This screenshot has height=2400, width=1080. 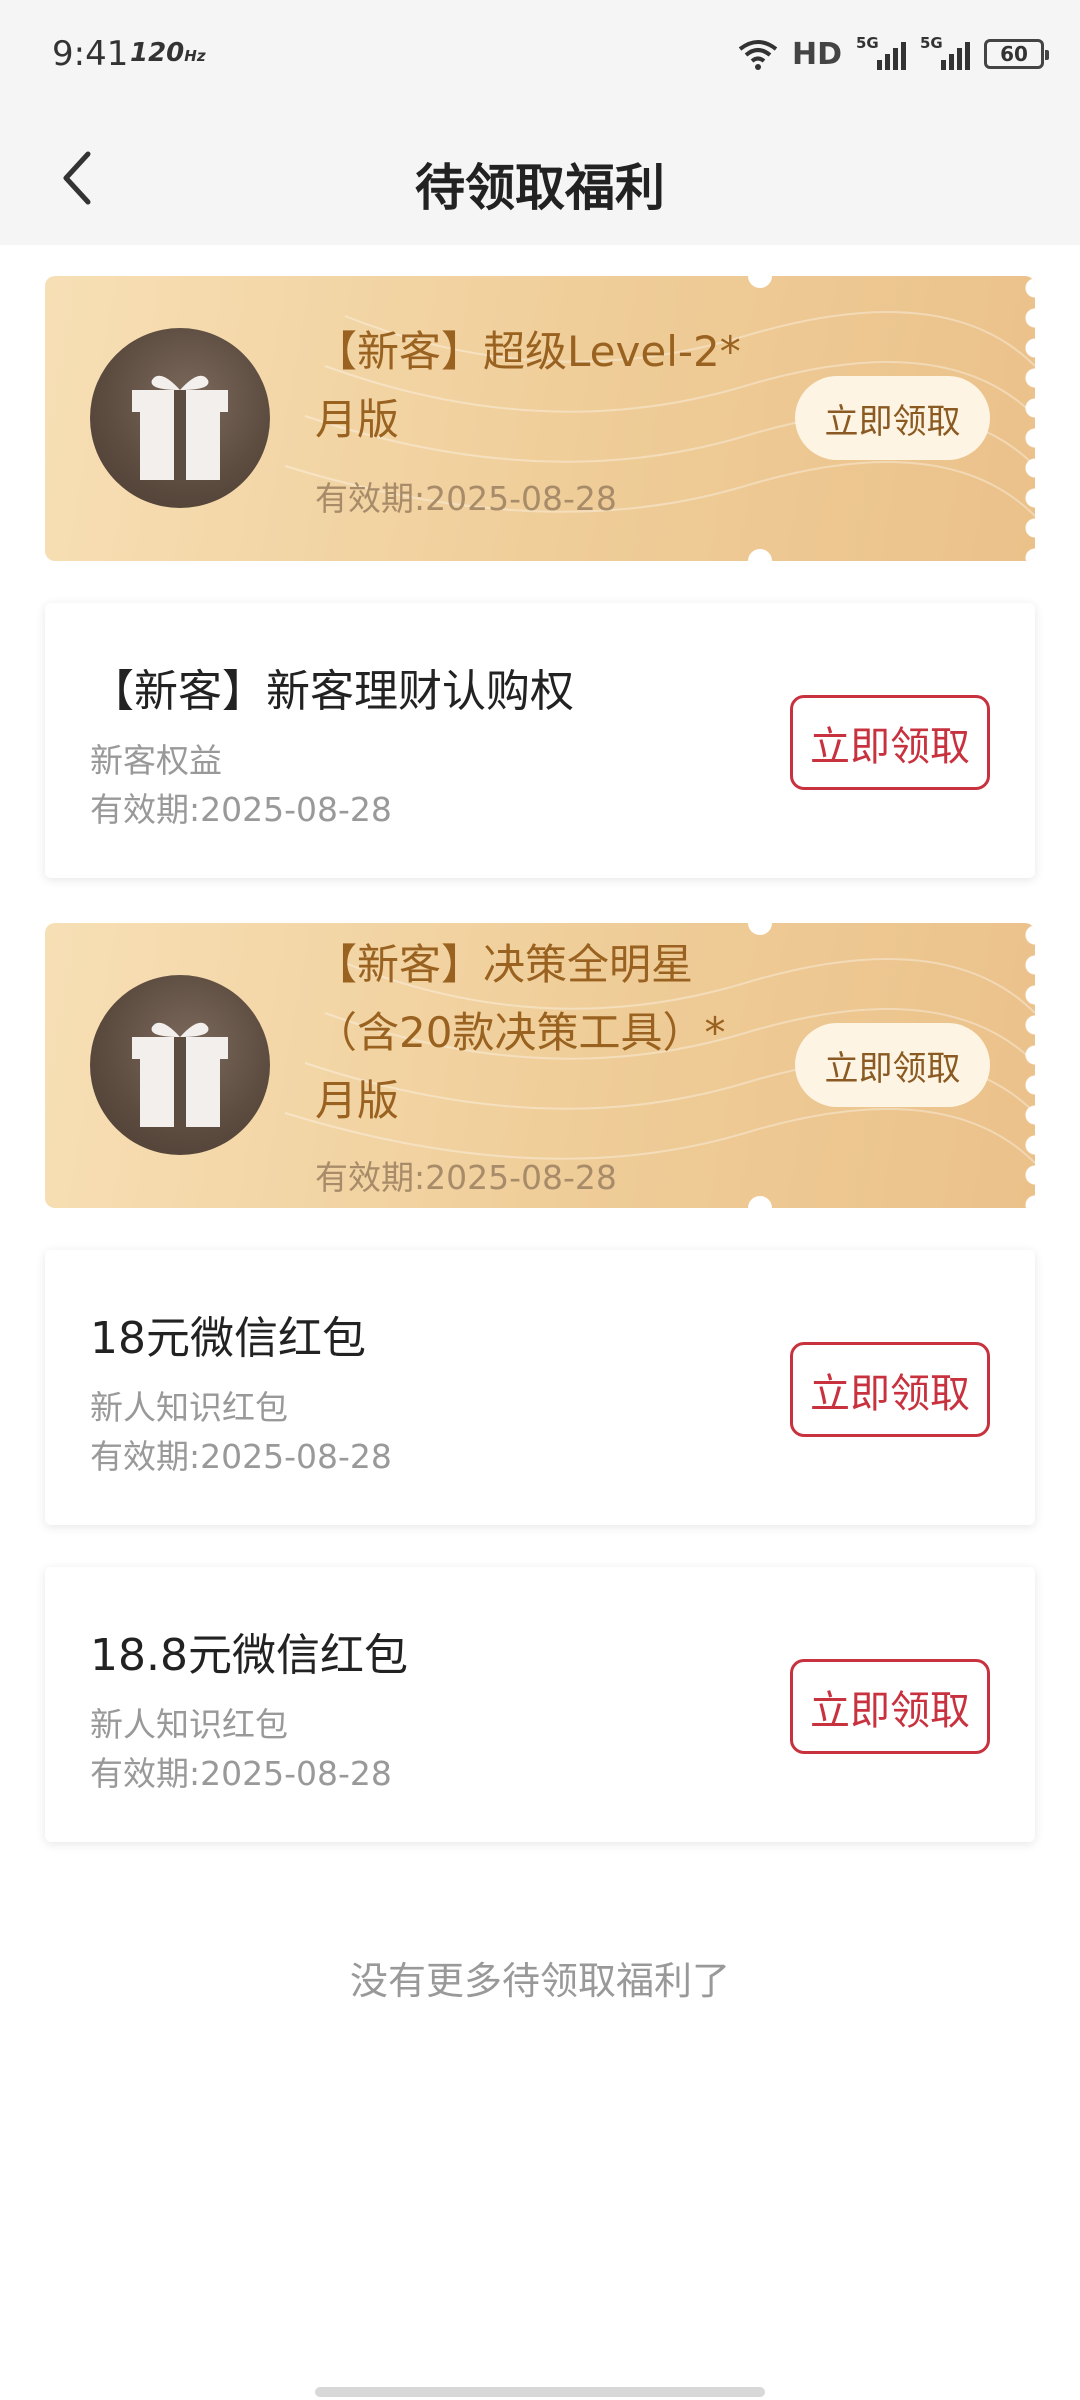 I want to click on refresh-rate: 120Hz, so click(x=168, y=53).